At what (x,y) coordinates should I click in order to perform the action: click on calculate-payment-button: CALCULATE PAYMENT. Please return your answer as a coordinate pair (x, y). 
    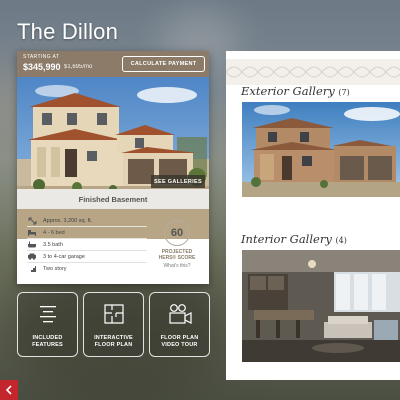
    Looking at the image, I should click on (163, 64).